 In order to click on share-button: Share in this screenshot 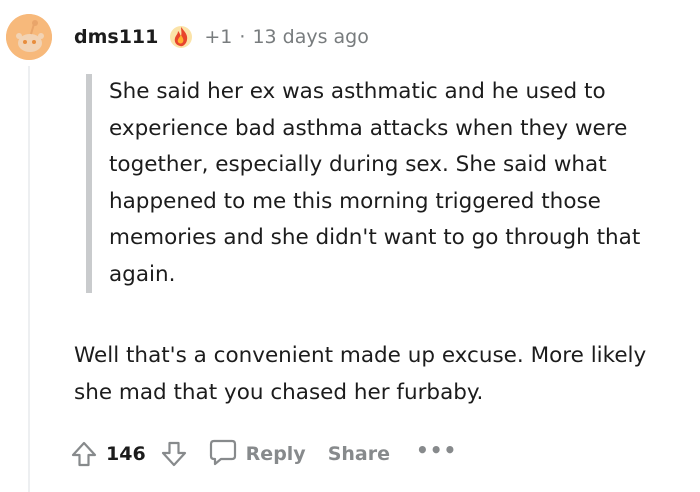, I will do `click(359, 454)`.